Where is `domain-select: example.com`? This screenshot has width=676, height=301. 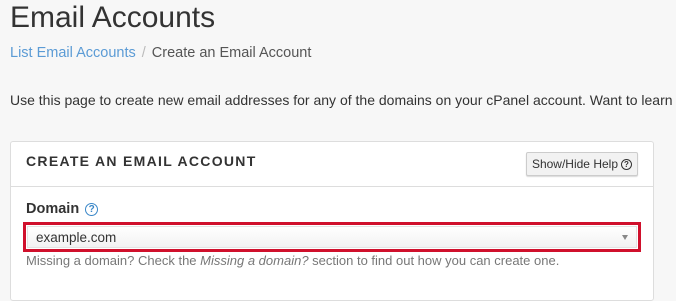
domain-select: example.com is located at coordinates (332, 237).